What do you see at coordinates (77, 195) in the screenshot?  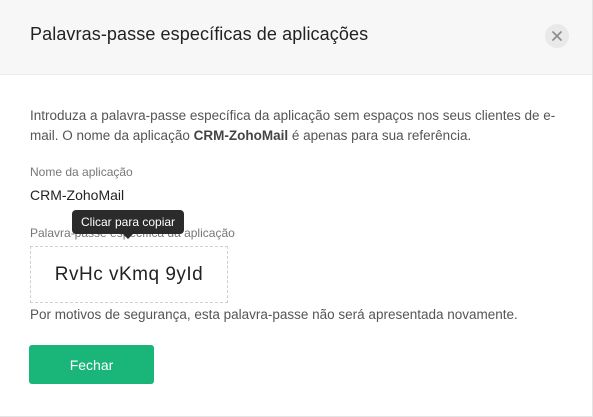 I see `app-name-value: CRM-ZohoMail` at bounding box center [77, 195].